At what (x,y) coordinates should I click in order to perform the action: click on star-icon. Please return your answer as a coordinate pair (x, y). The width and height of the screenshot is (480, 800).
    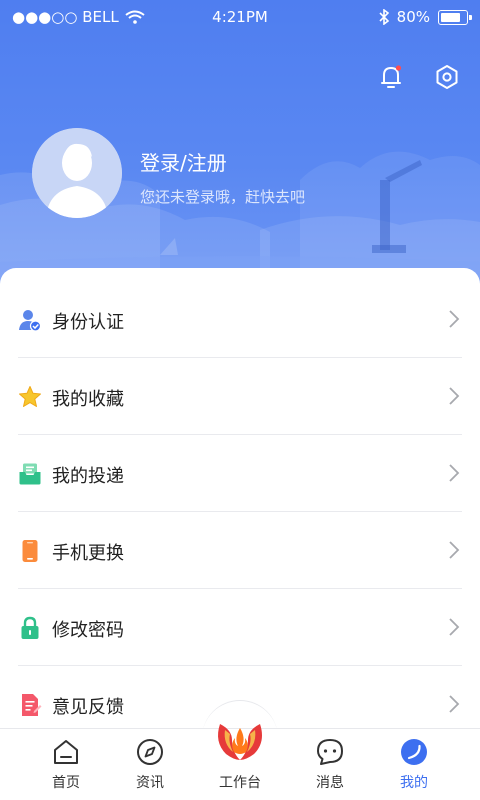
    Looking at the image, I should click on (30, 396).